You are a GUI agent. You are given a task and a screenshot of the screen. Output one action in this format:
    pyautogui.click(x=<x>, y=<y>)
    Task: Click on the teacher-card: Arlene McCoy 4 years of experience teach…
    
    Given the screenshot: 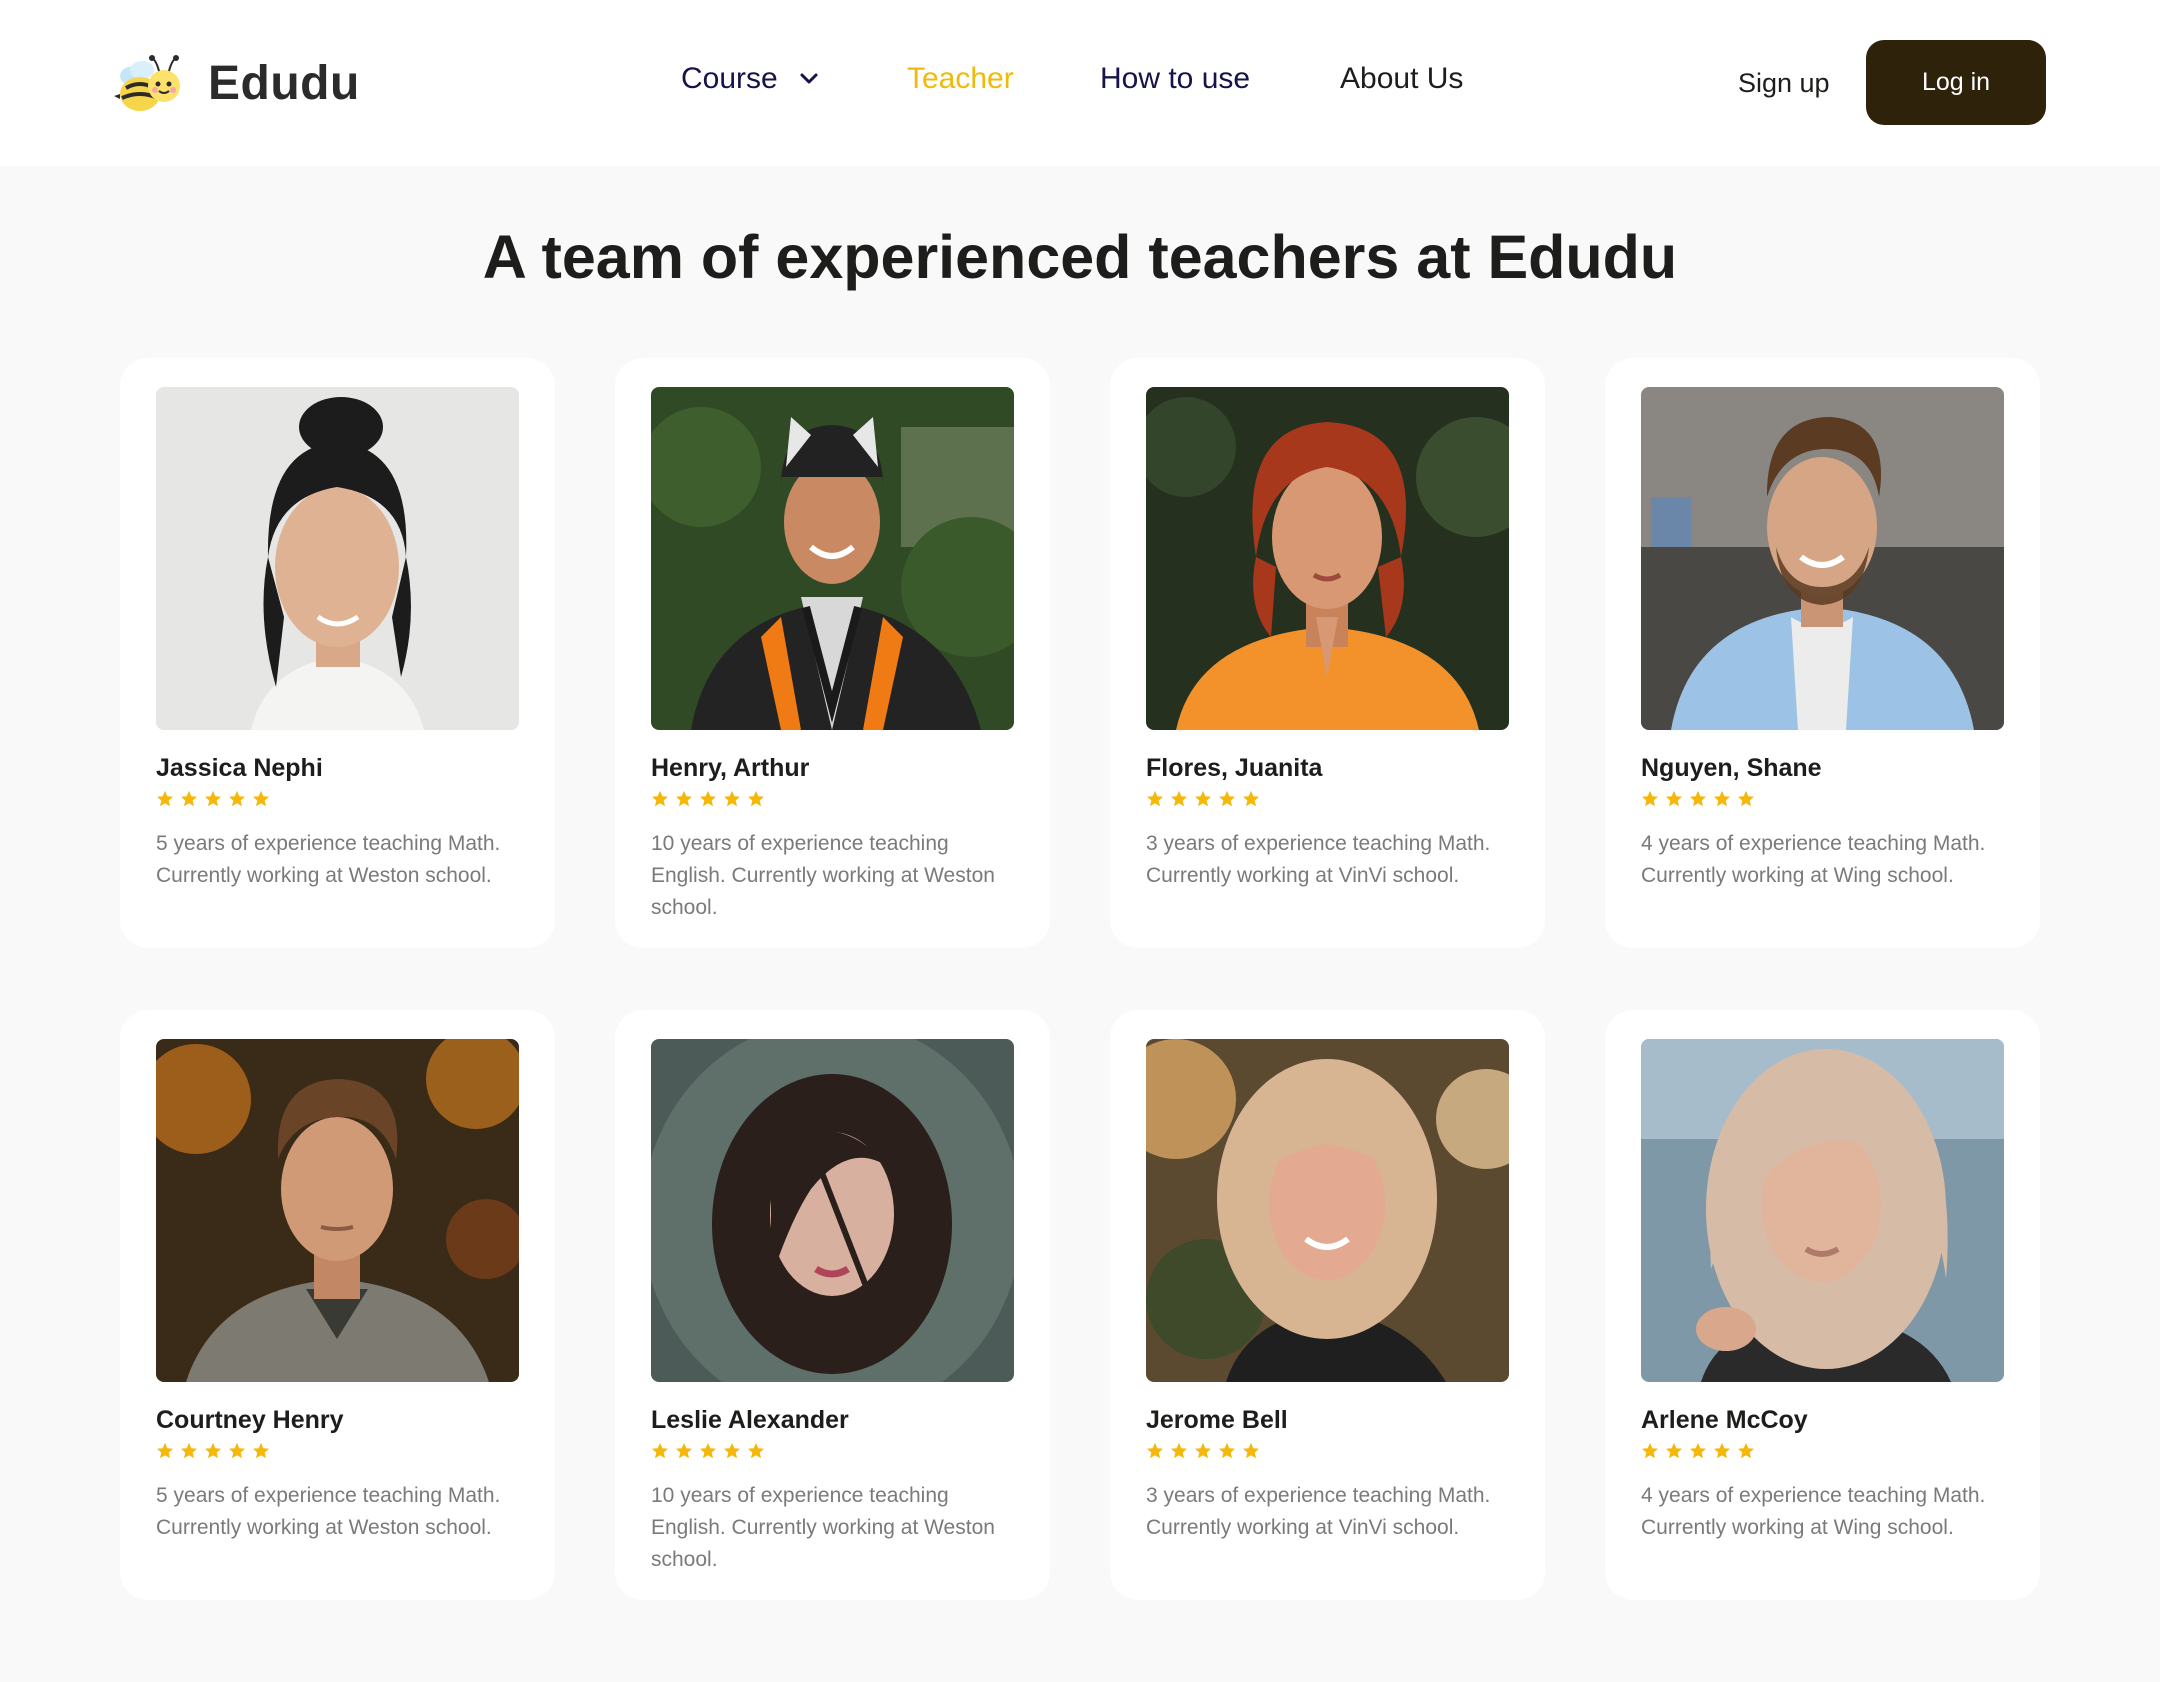 What is the action you would take?
    pyautogui.click(x=1822, y=1305)
    